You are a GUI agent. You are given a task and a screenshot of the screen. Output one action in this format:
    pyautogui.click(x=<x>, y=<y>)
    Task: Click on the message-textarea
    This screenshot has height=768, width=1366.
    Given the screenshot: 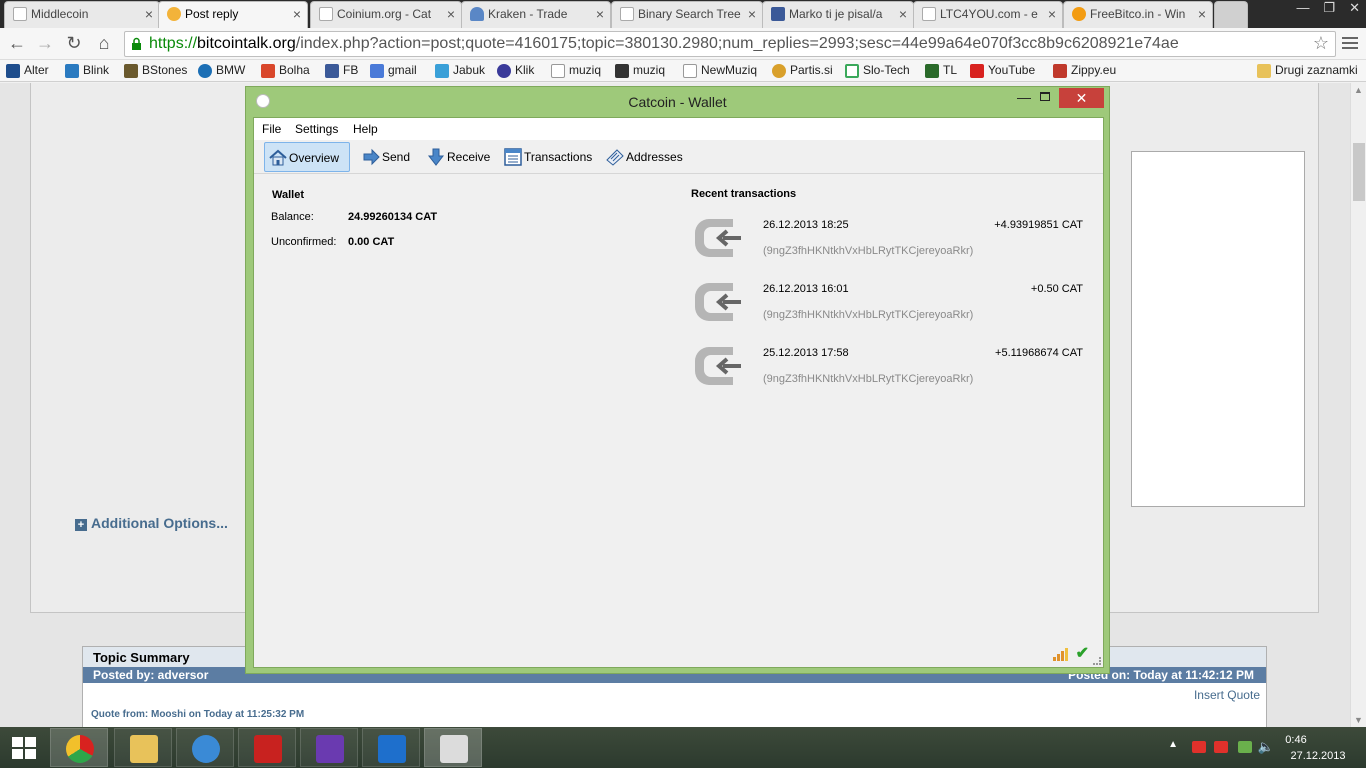 What is the action you would take?
    pyautogui.click(x=1218, y=329)
    